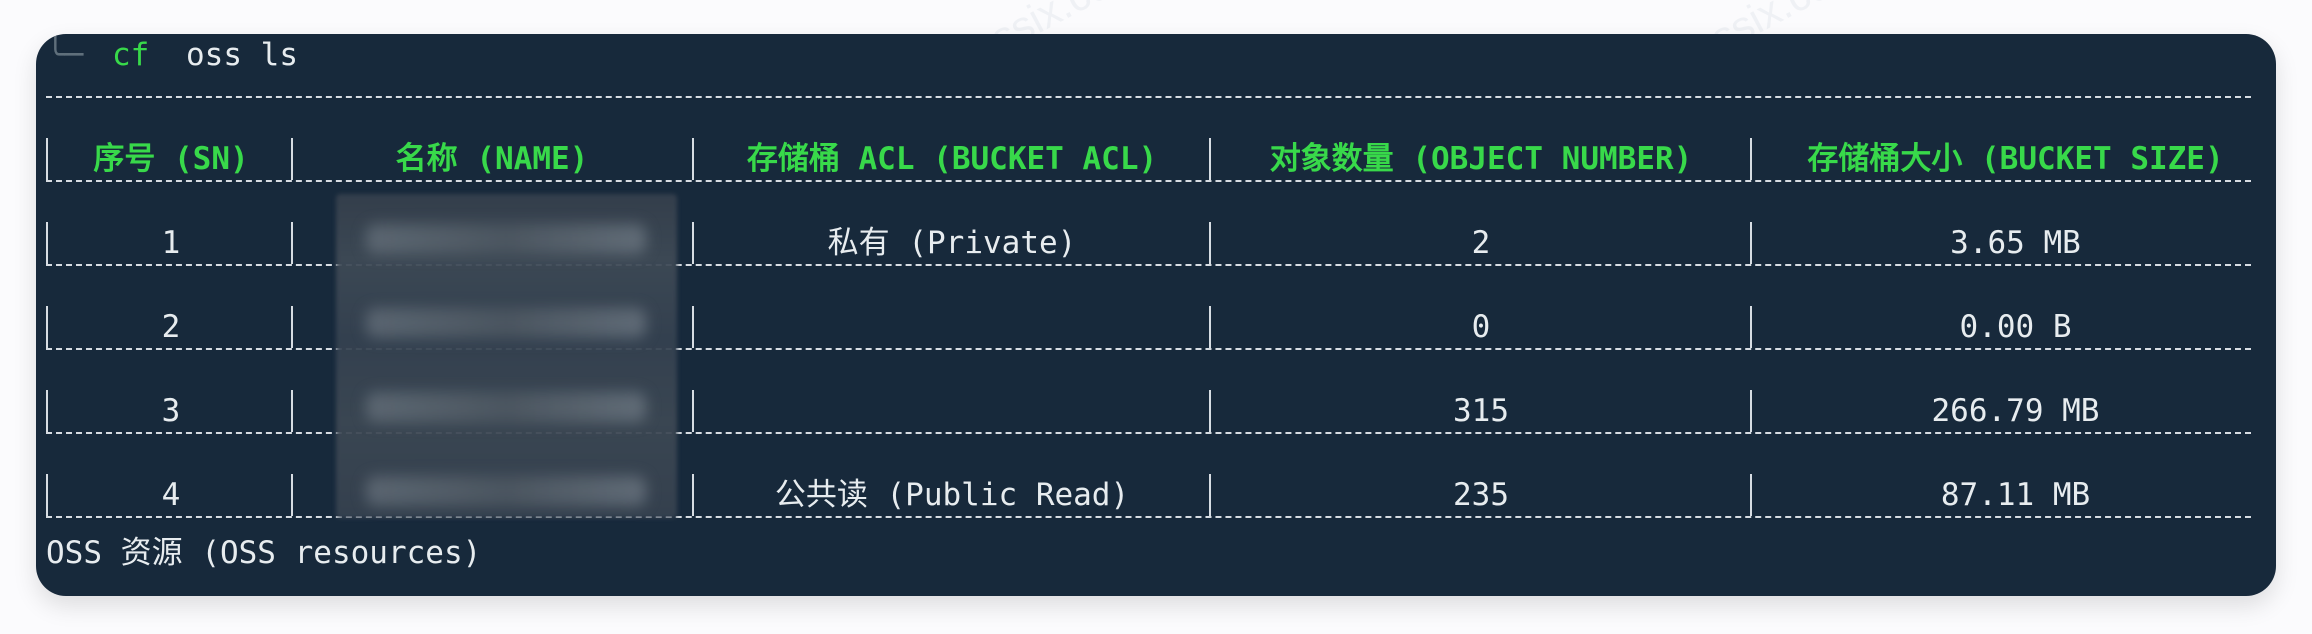  I want to click on row-2-acl, so click(952, 327).